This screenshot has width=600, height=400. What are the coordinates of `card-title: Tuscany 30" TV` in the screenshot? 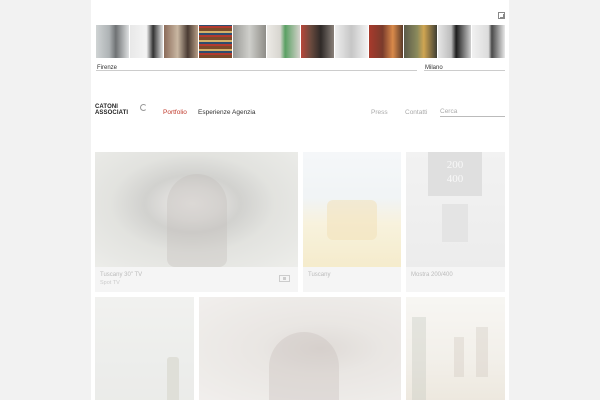 It's located at (121, 275).